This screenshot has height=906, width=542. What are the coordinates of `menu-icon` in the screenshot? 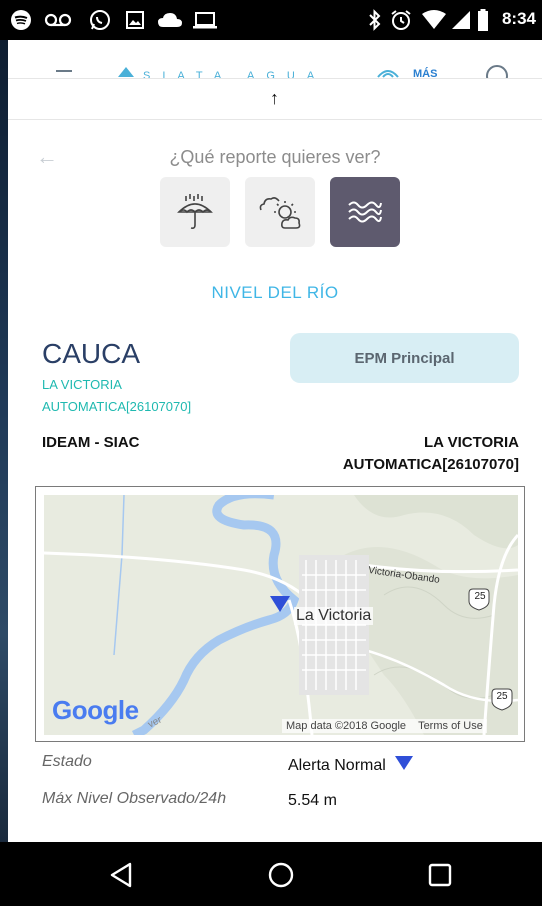 It's located at (64, 71).